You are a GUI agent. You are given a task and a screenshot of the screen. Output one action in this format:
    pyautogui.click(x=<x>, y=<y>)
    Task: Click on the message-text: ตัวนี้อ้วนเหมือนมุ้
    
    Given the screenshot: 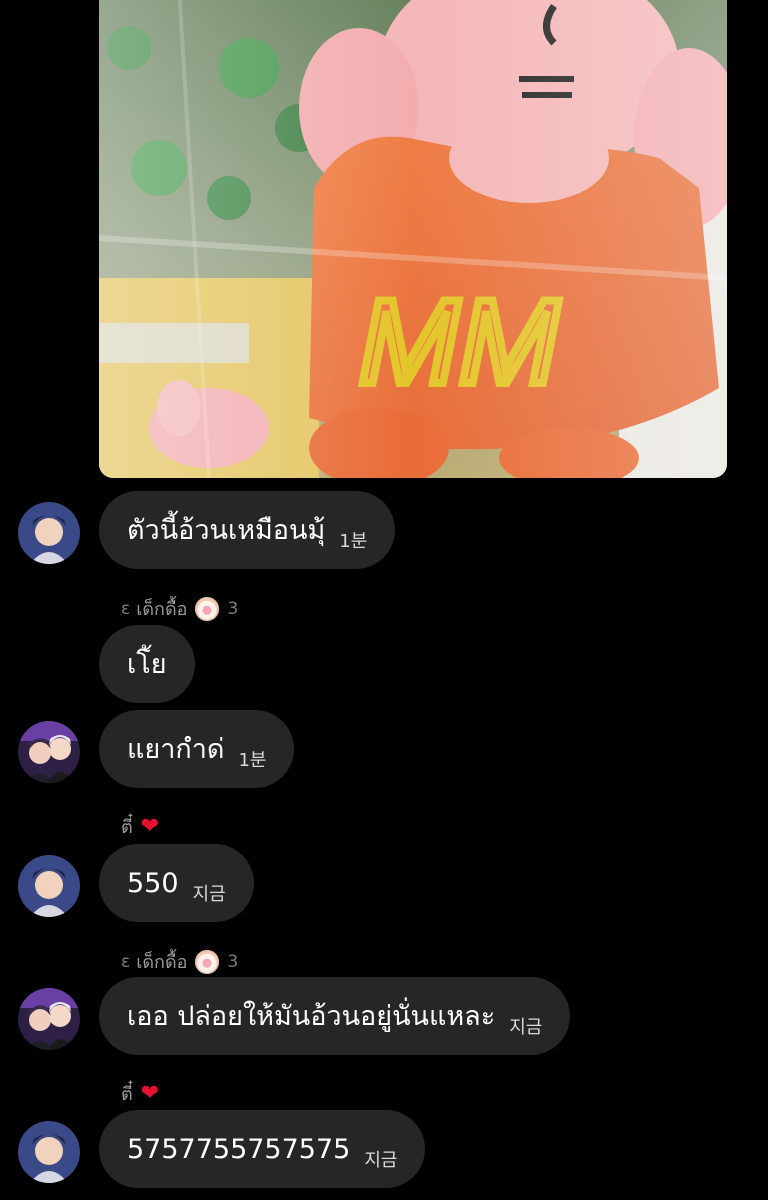 What is the action you would take?
    pyautogui.click(x=226, y=530)
    